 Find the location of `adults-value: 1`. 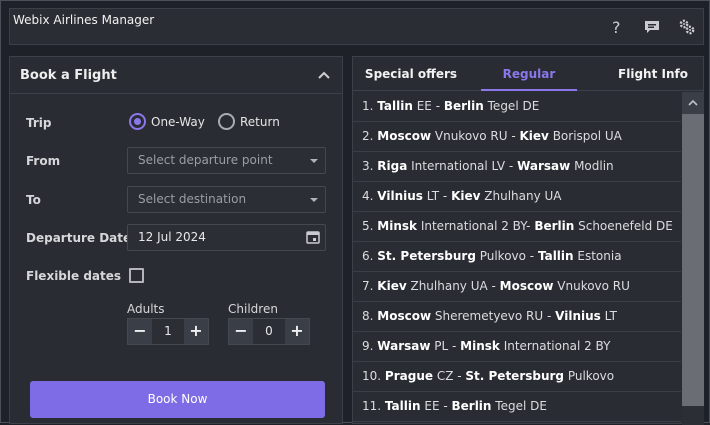

adults-value: 1 is located at coordinates (168, 331).